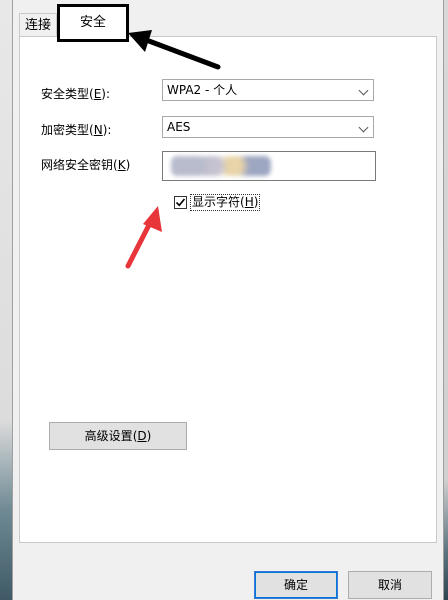 This screenshot has height=600, width=448. What do you see at coordinates (118, 436) in the screenshot?
I see `advanced-settings-button: 高级设置(D)` at bounding box center [118, 436].